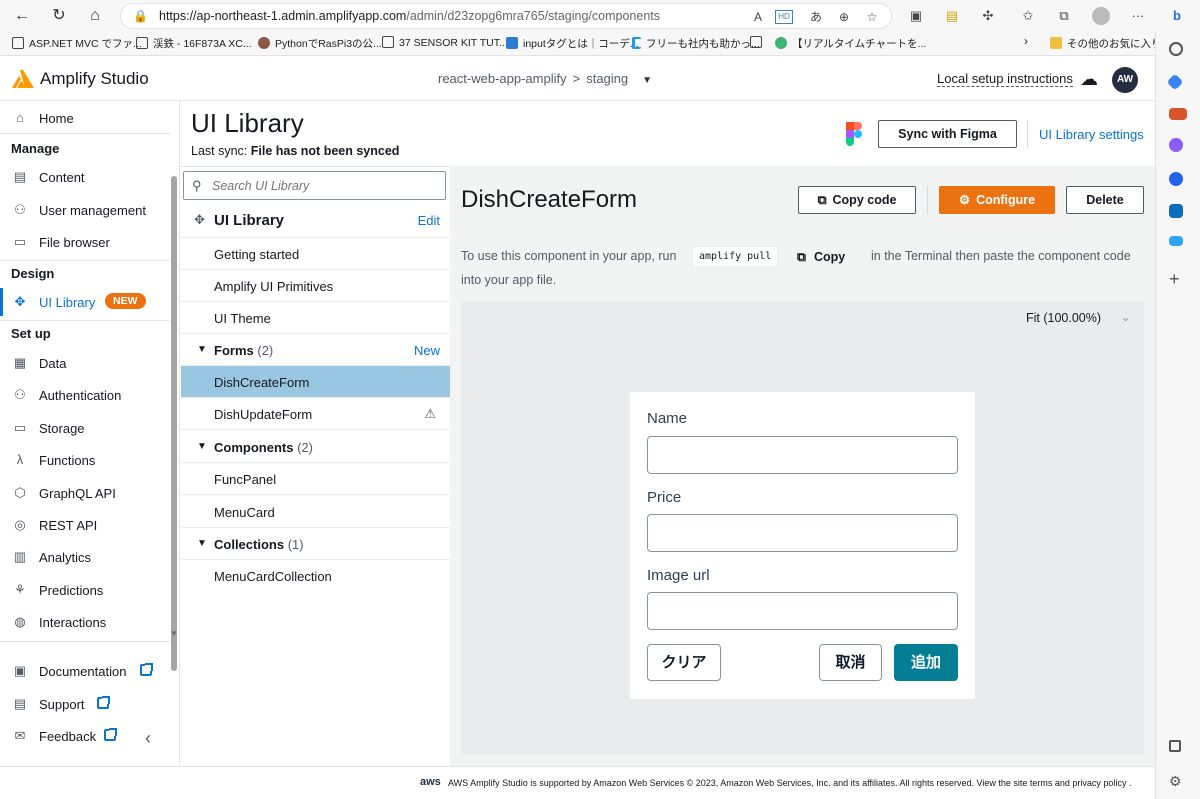 This screenshot has height=799, width=1200. Describe the element at coordinates (1175, 82) in the screenshot. I see `tag-icon` at that location.